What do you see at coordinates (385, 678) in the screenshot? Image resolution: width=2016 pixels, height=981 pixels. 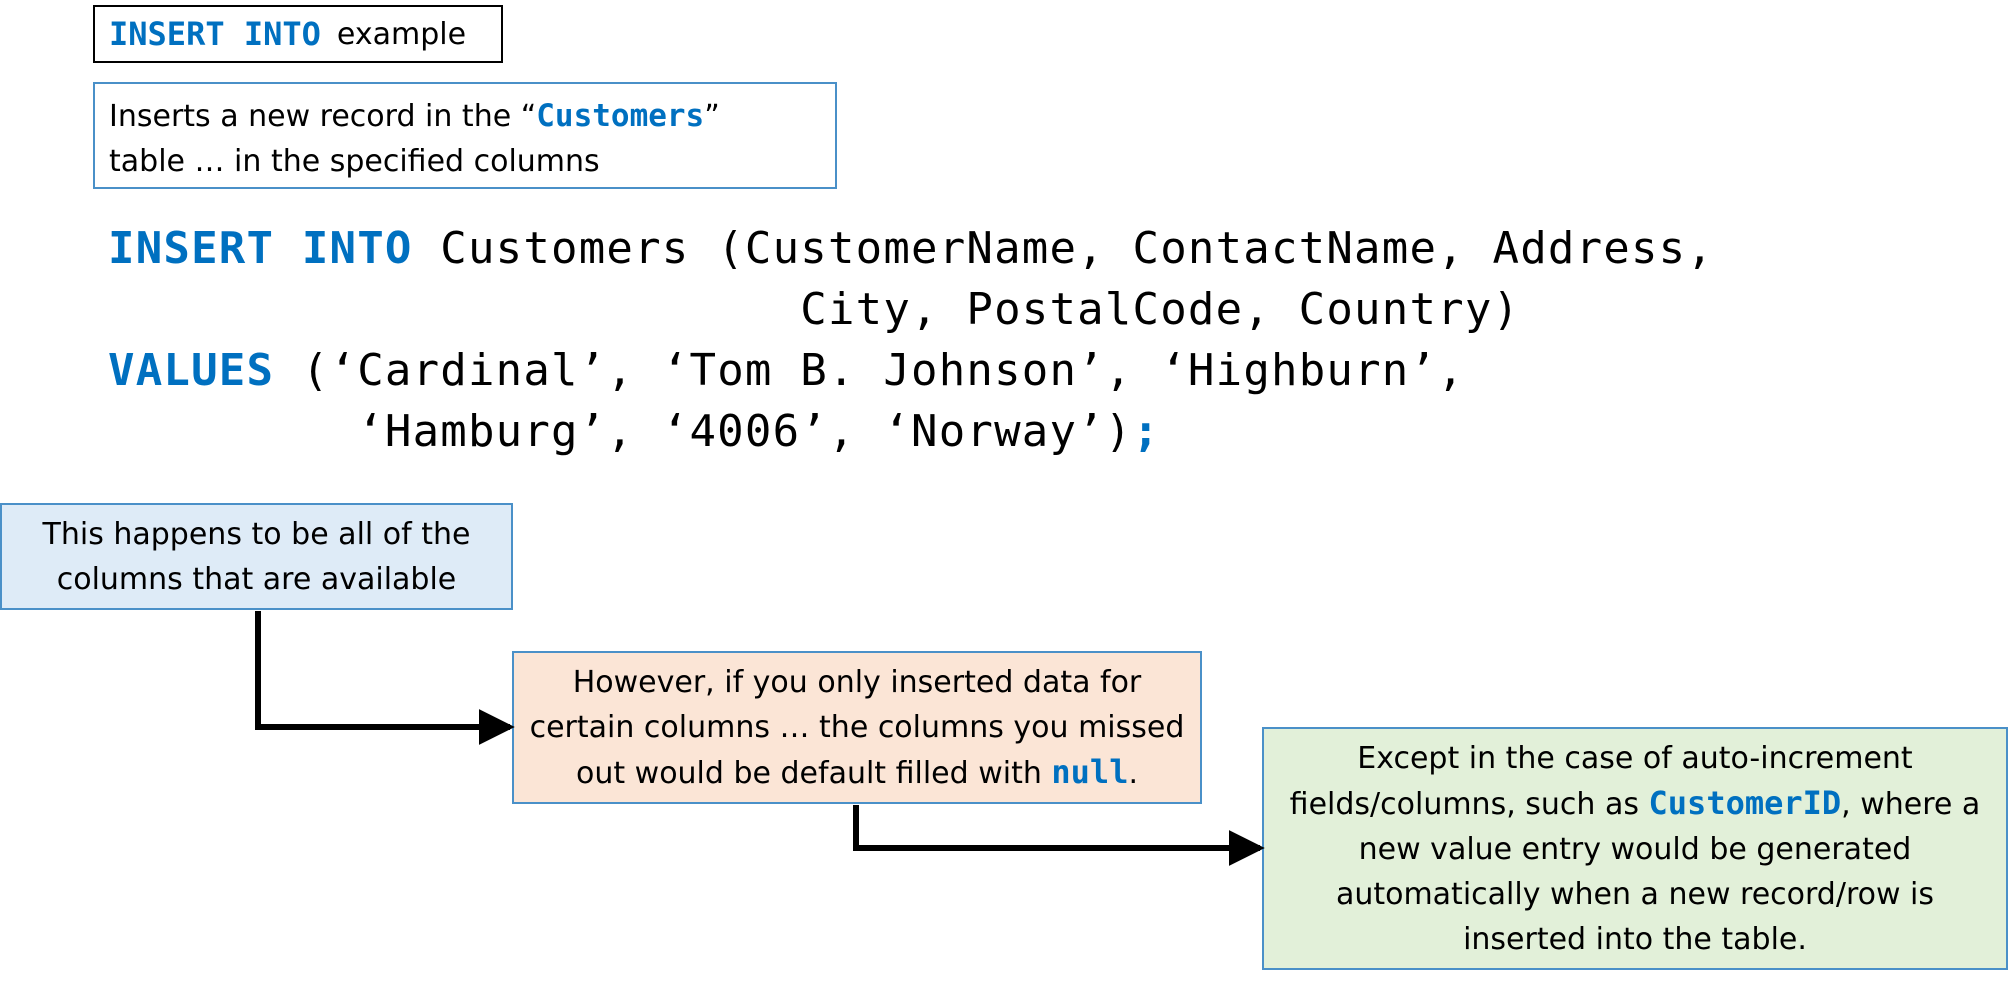 I see `connector-arrow-columns-to-null` at bounding box center [385, 678].